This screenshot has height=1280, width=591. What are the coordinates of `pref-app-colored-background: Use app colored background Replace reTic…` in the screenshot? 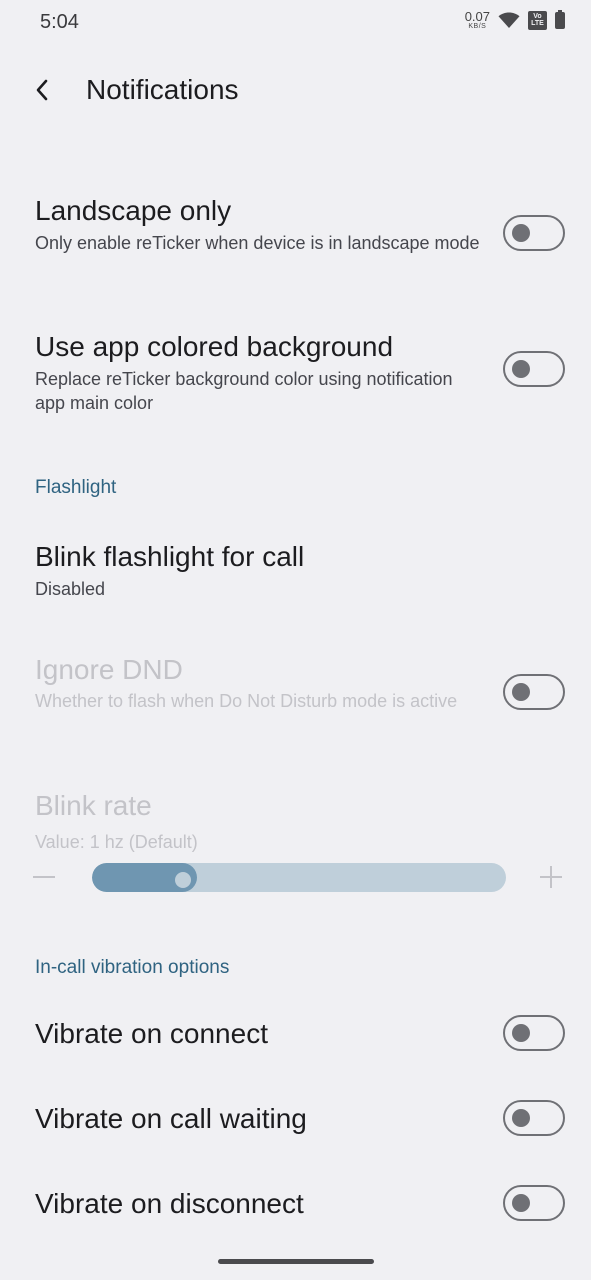 It's located at (295, 376).